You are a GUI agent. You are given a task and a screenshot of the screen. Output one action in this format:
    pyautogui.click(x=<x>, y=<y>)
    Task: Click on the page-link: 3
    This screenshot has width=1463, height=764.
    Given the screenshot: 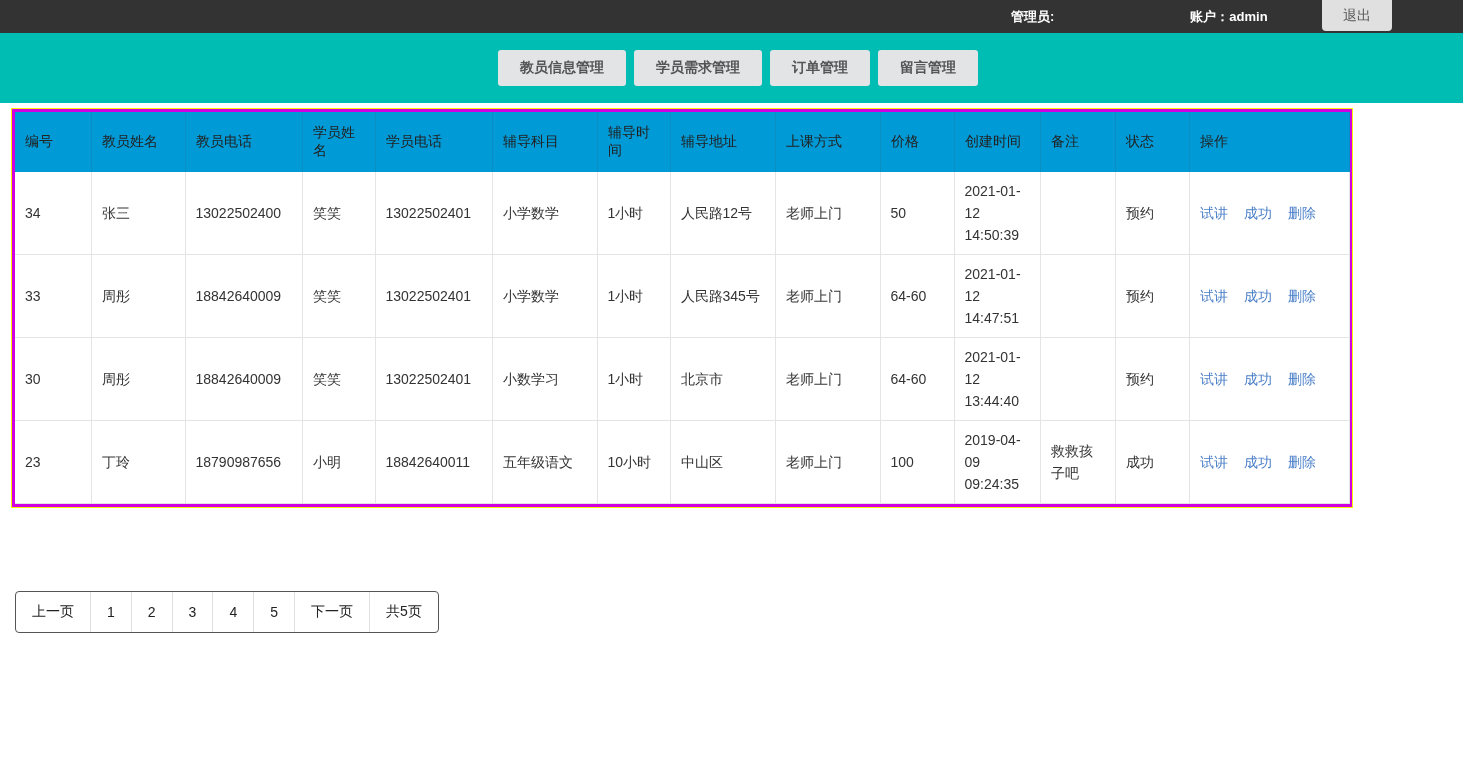 What is the action you would take?
    pyautogui.click(x=193, y=612)
    